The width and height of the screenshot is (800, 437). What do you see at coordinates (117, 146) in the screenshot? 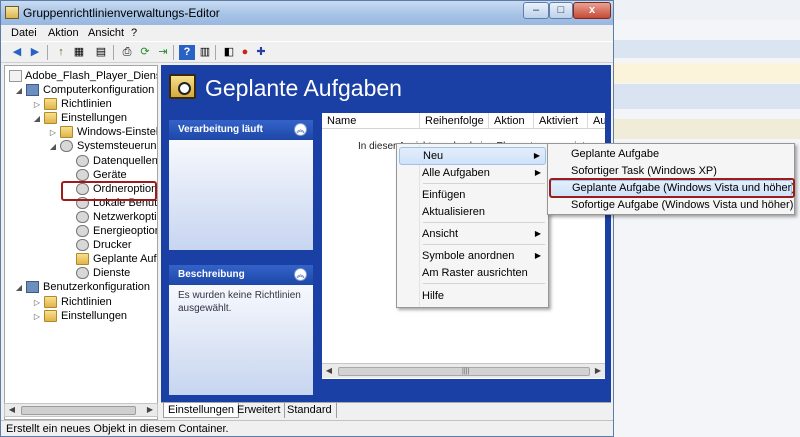
I see `tree-item-label: Systemsteuerungseinstellungen` at bounding box center [117, 146].